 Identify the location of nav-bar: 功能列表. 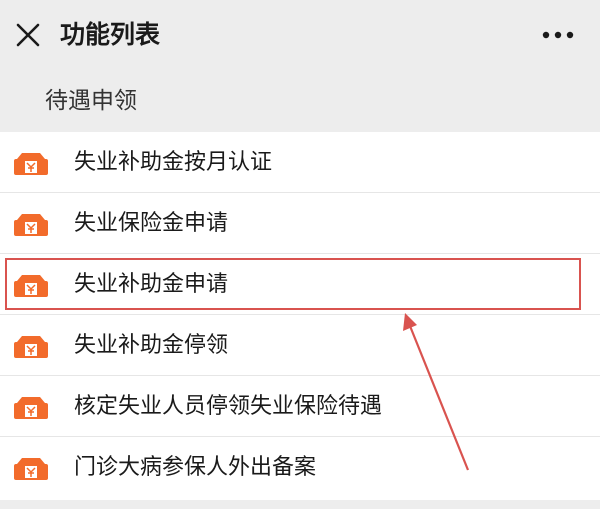
(300, 35).